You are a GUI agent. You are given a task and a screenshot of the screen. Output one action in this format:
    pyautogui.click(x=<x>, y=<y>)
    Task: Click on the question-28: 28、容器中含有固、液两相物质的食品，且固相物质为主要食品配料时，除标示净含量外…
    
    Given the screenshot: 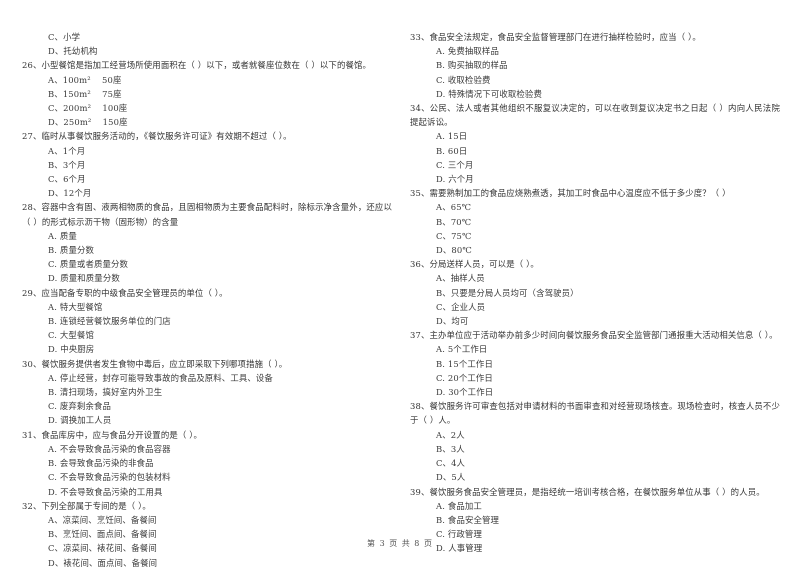 What is the action you would take?
    pyautogui.click(x=207, y=242)
    